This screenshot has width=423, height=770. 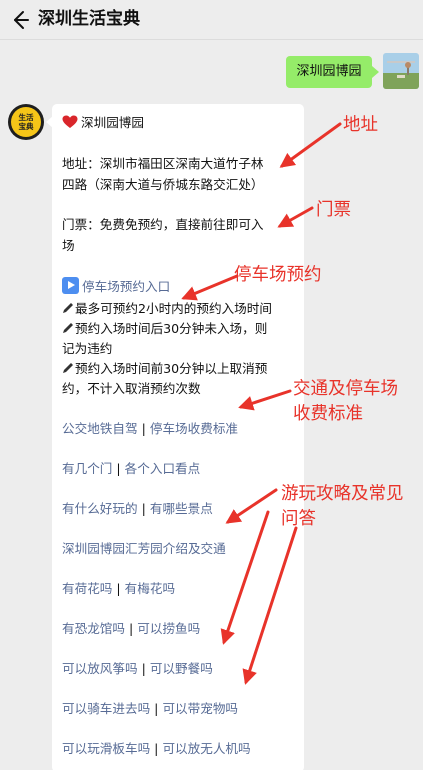 I want to click on rule-2: 预约入场时间后30分钟未入场，则, so click(x=164, y=329).